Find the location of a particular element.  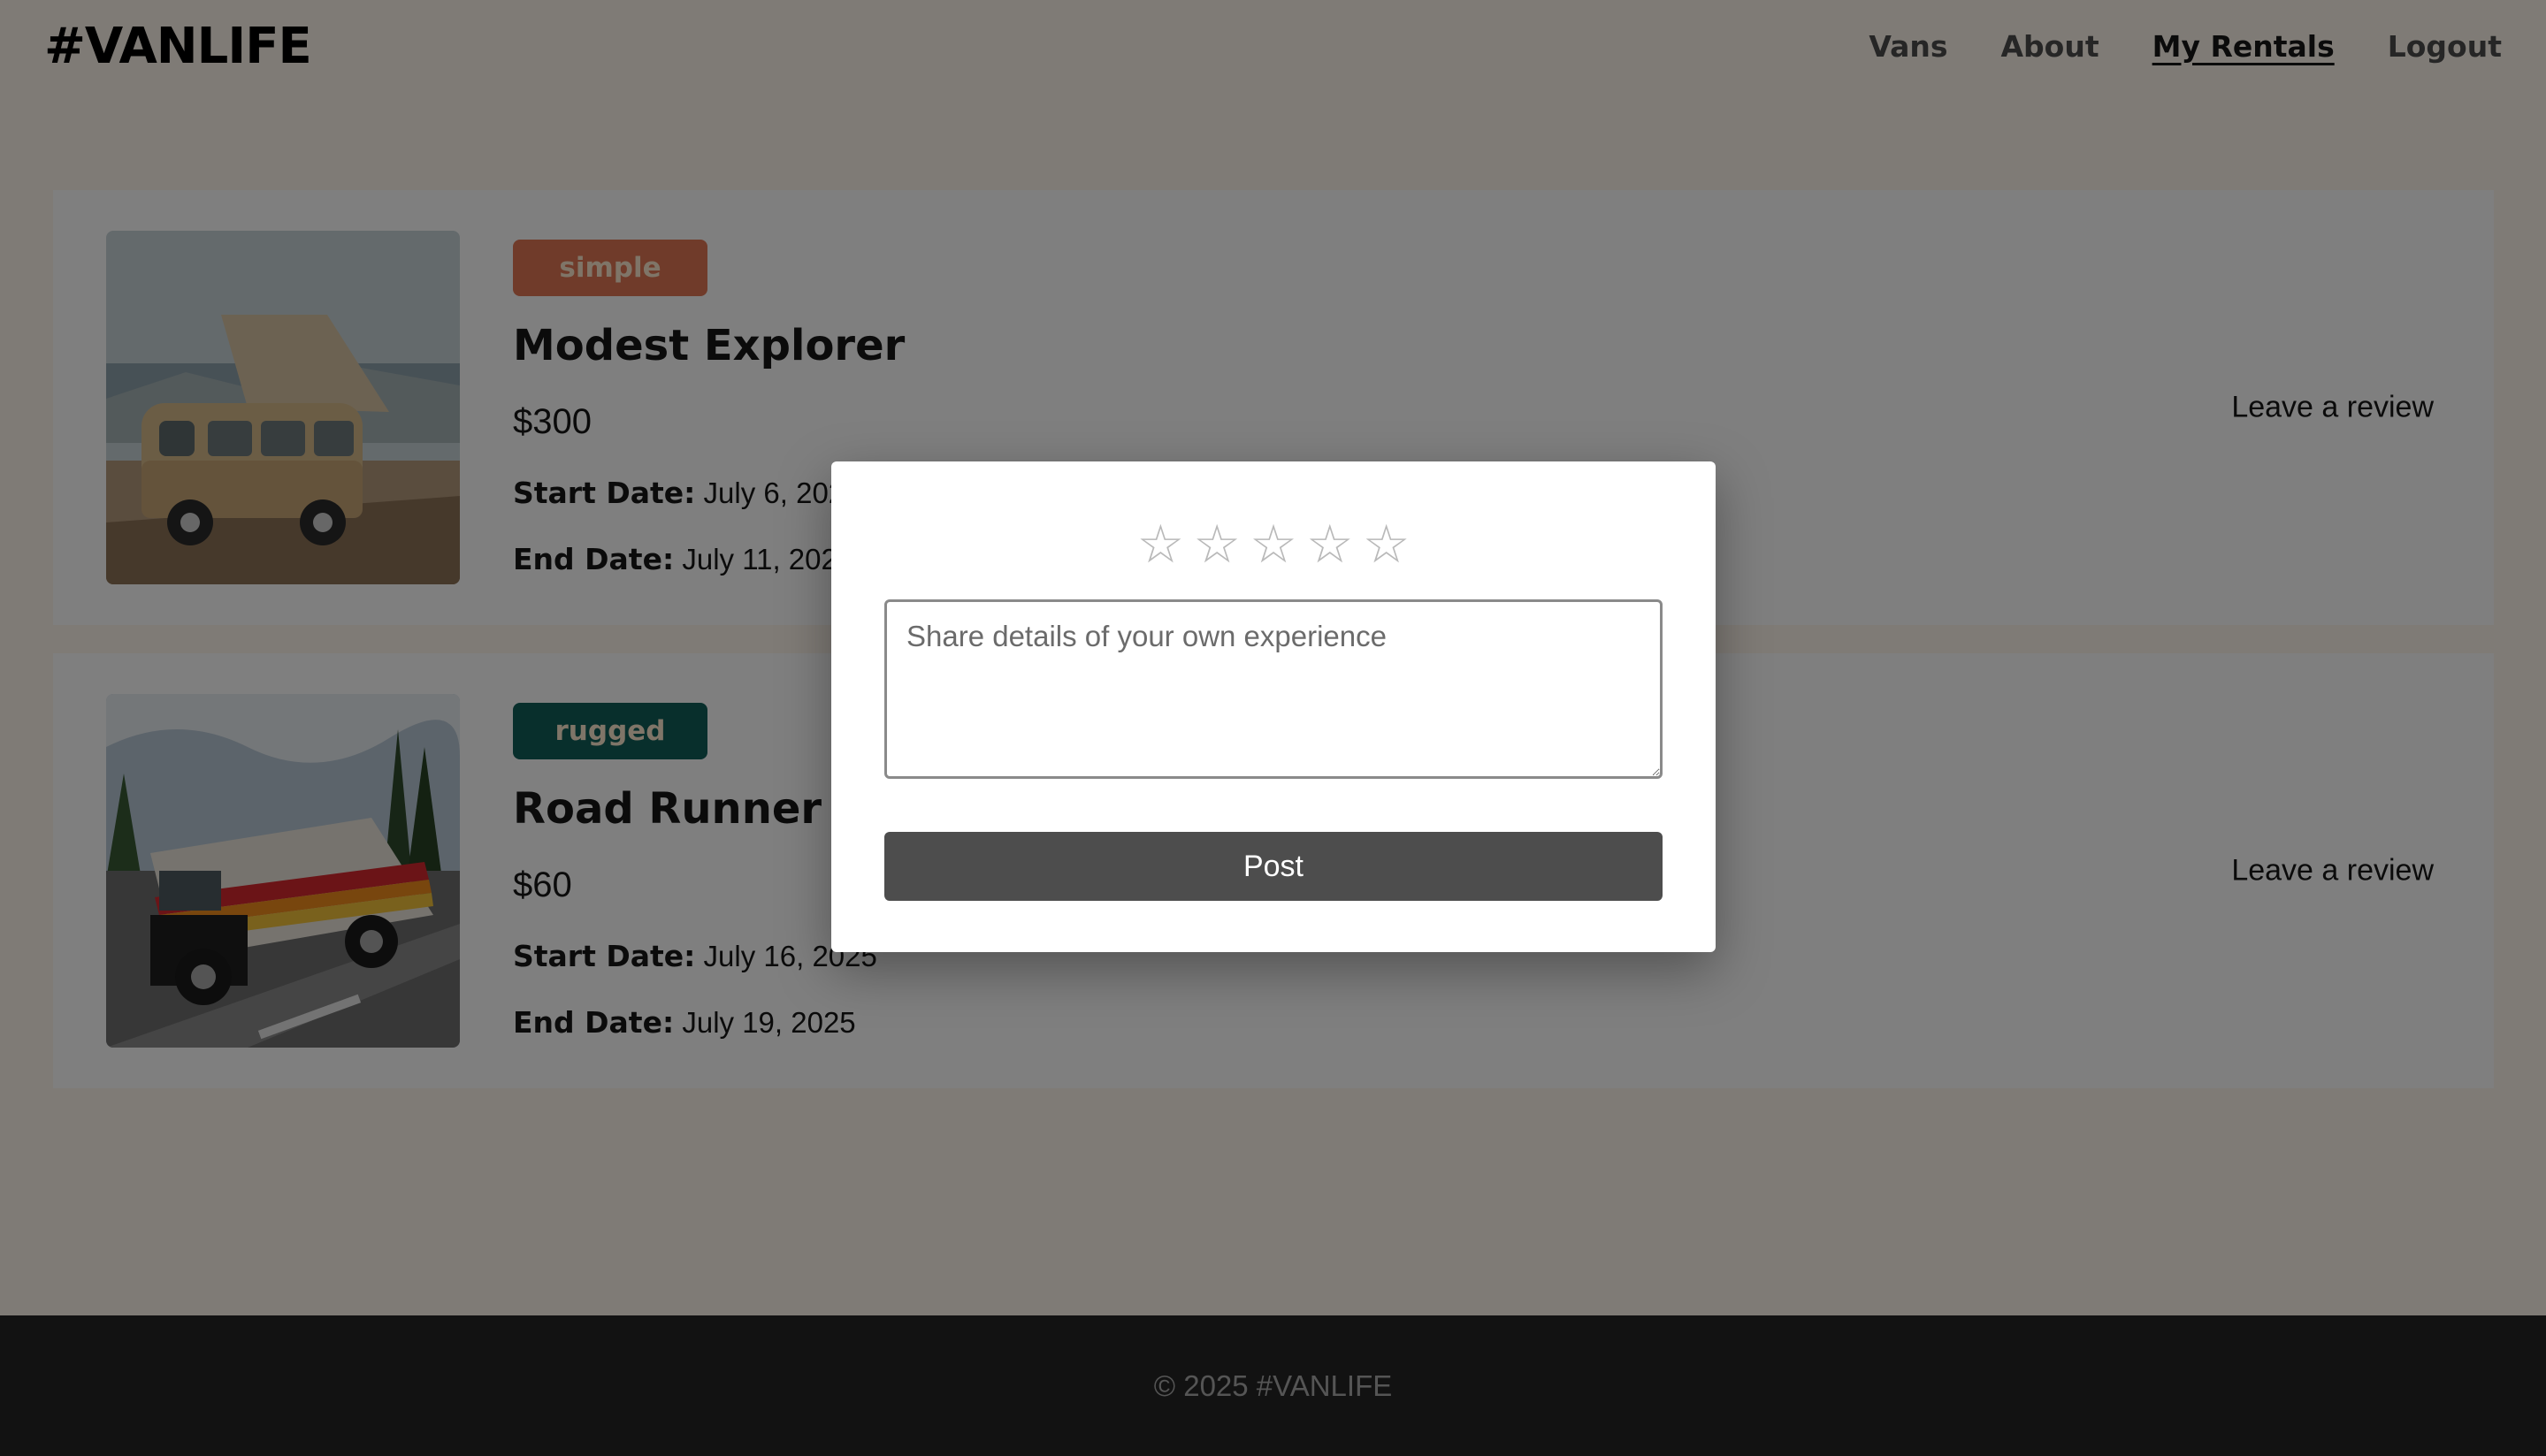

review-textarea is located at coordinates (1273, 689).